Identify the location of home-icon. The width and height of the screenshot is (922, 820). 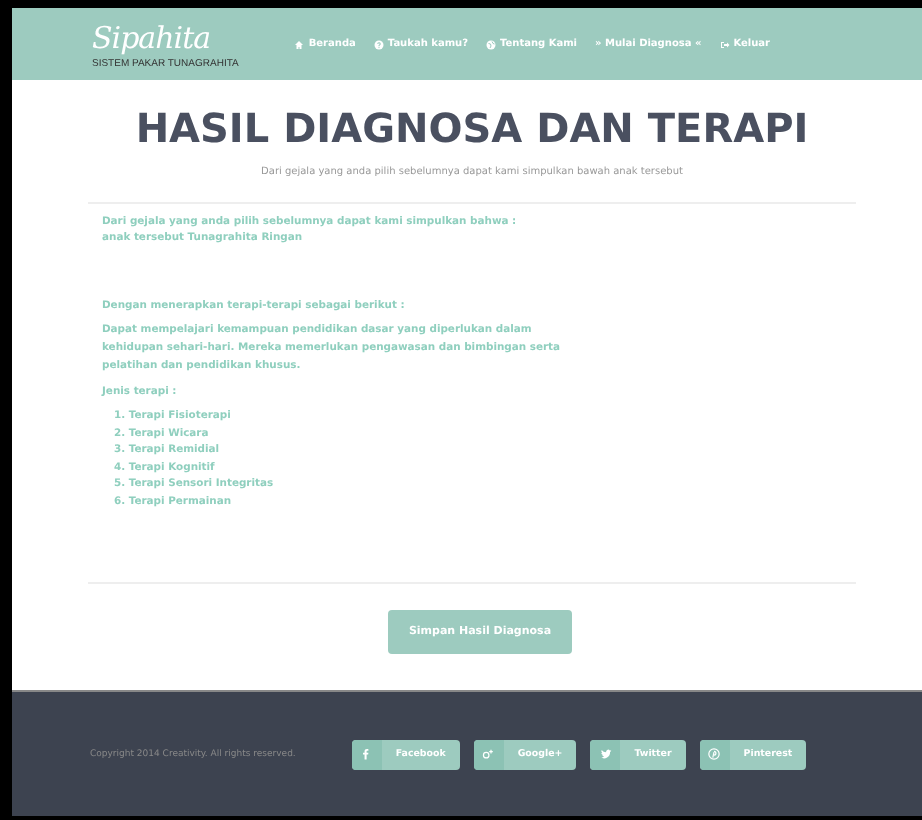
(299, 44).